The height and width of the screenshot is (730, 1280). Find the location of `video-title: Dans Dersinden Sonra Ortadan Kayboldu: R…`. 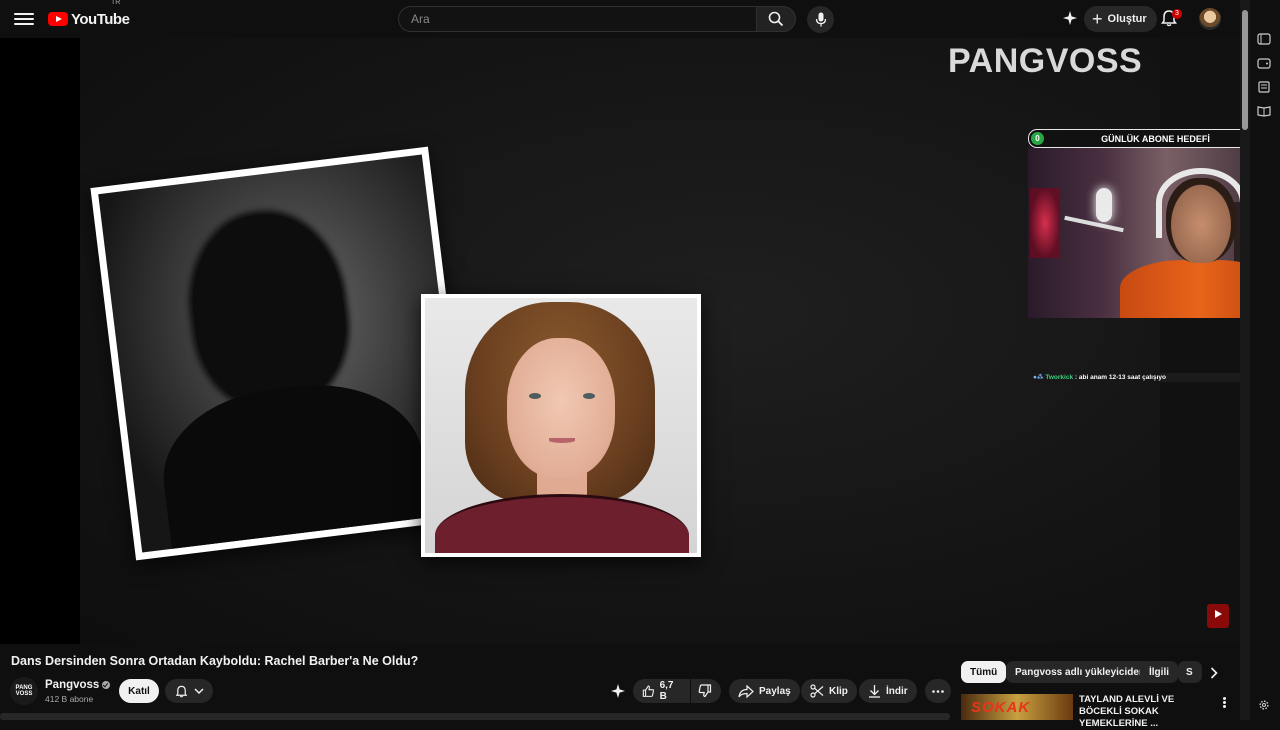

video-title: Dans Dersinden Sonra Ortadan Kayboldu: R… is located at coordinates (215, 661).